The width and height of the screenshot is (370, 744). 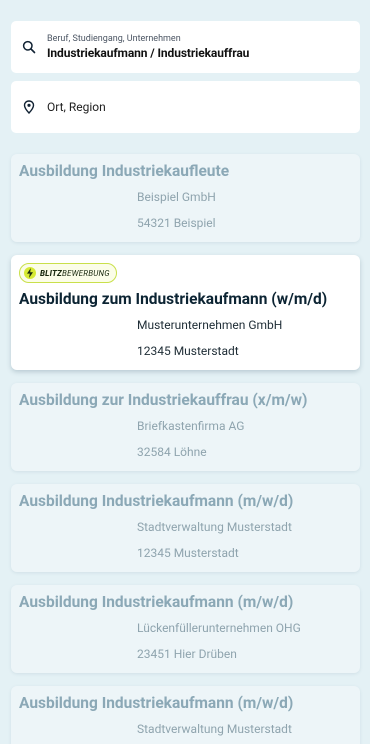 I want to click on location-input: Ort, Region, so click(x=76, y=107).